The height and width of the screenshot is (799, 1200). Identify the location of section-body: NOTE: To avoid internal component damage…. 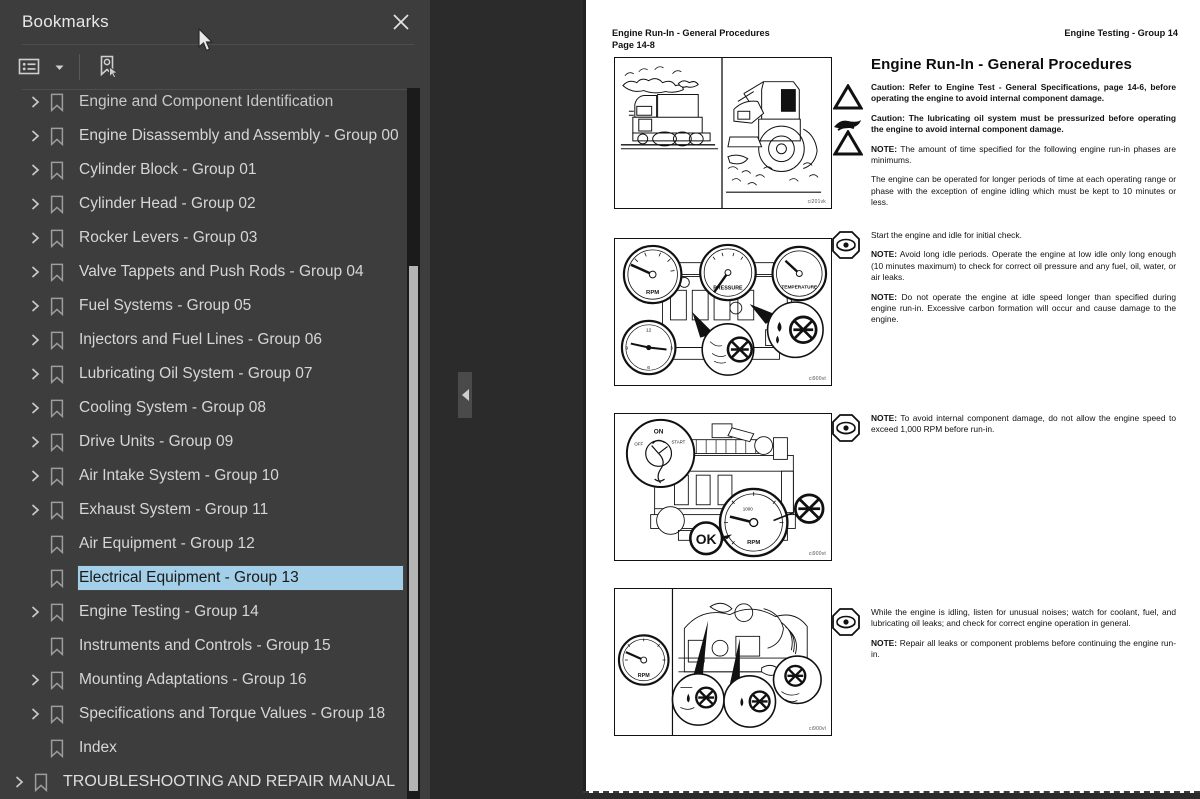
(1004, 427).